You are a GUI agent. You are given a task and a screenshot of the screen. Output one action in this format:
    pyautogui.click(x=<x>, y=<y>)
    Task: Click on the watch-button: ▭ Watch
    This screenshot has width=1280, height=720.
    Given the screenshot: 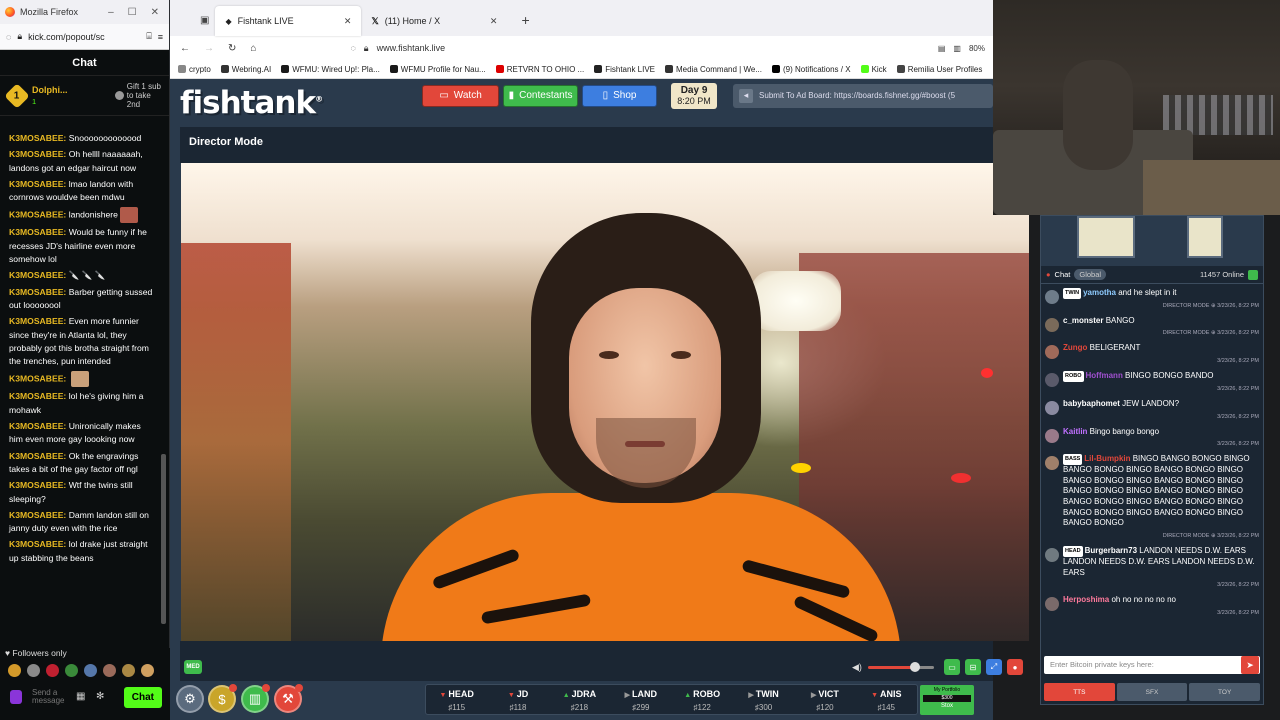 What is the action you would take?
    pyautogui.click(x=461, y=95)
    